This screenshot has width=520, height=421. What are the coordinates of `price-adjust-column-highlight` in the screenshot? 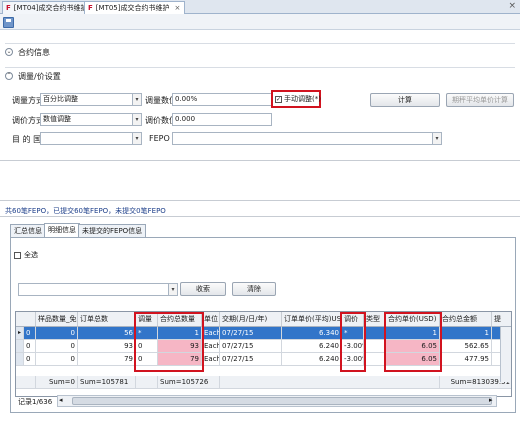 It's located at (353, 342).